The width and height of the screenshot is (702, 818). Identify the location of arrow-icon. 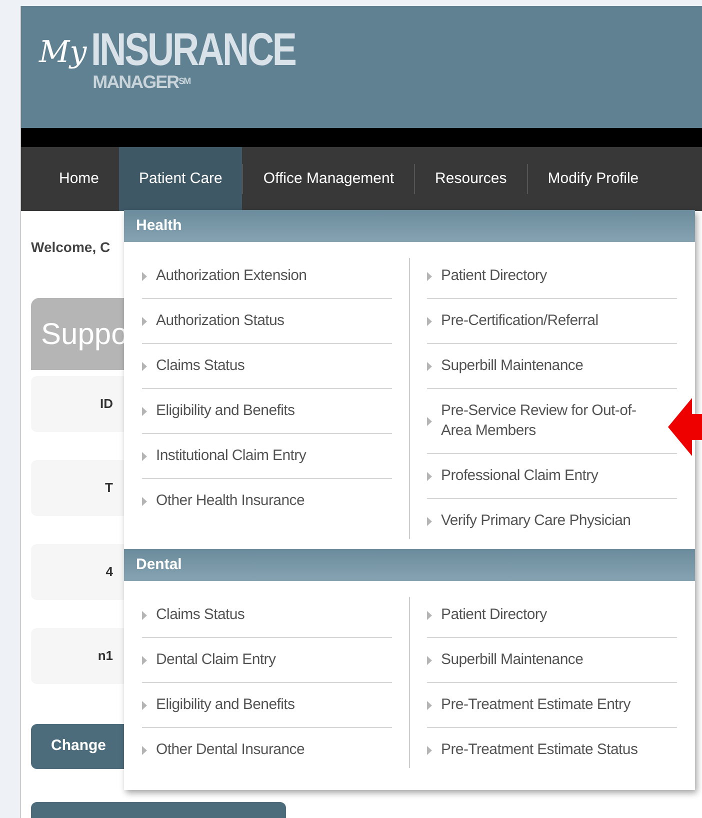
(685, 427).